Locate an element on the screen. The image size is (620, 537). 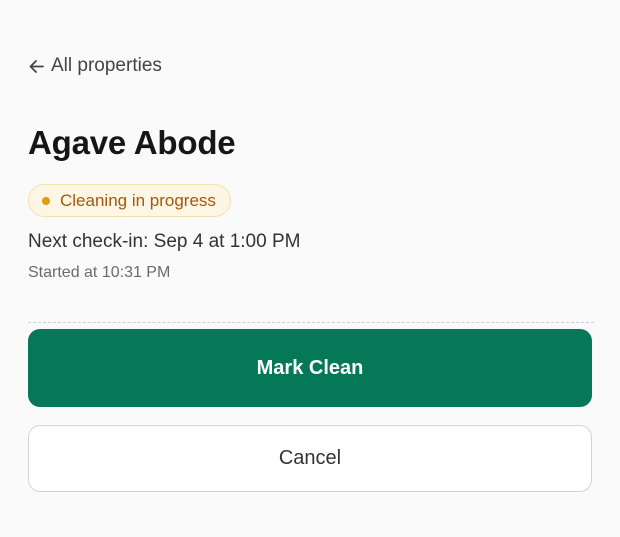
status-dot is located at coordinates (46, 200).